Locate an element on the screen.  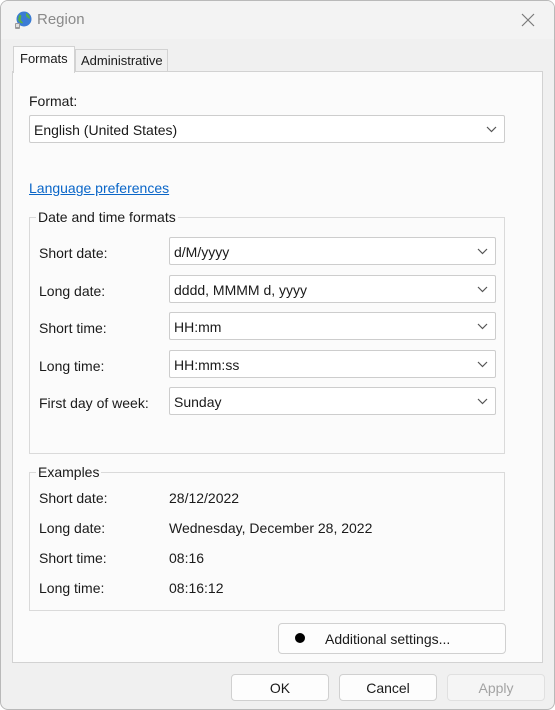
example-short-date-value: 28/12/2022 is located at coordinates (204, 498).